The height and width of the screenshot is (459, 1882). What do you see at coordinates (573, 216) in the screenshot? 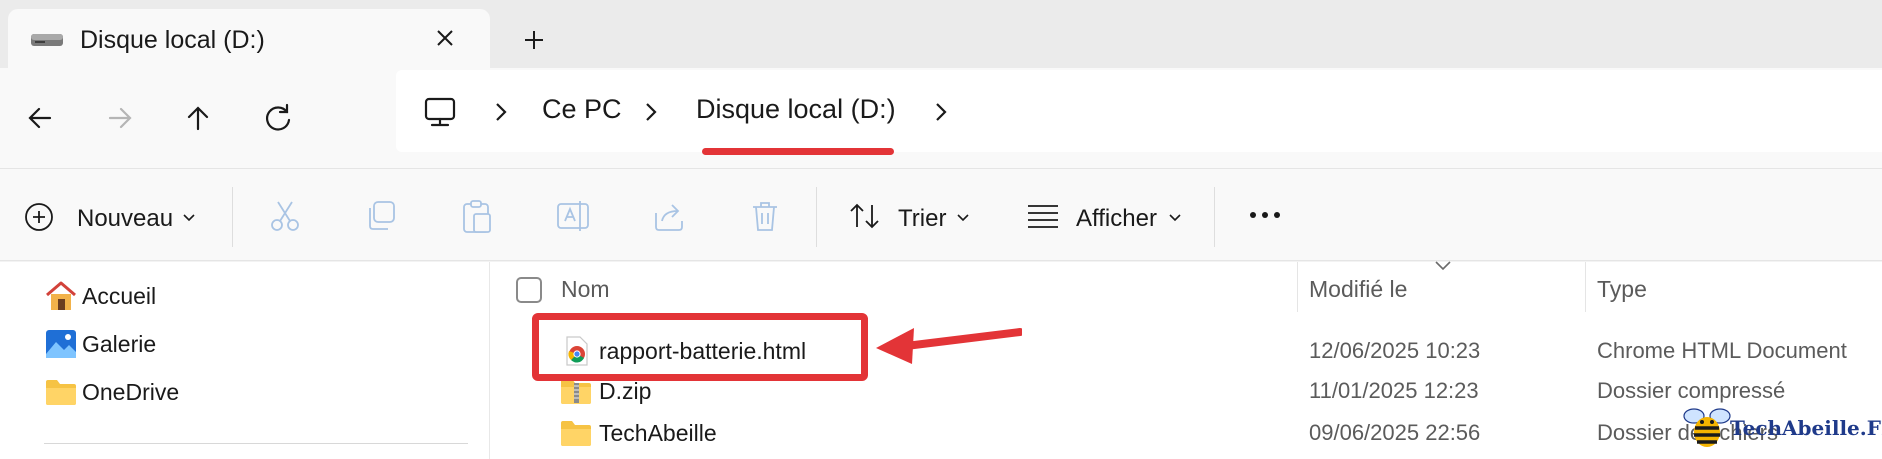
I see `rename-icon` at bounding box center [573, 216].